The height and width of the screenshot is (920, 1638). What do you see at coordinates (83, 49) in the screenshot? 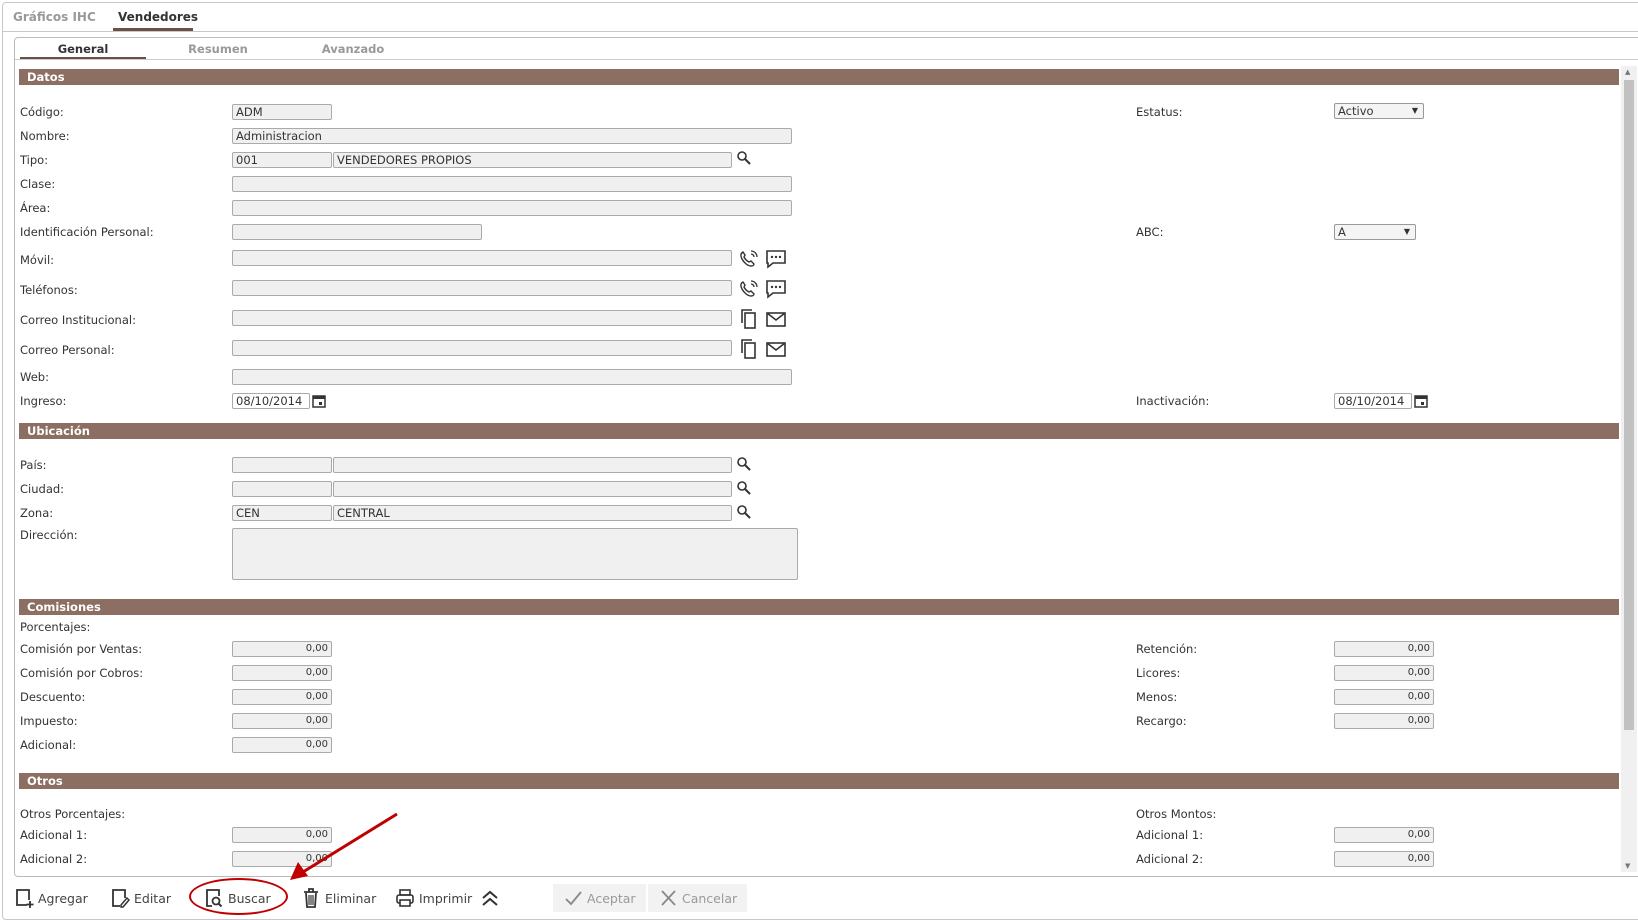
I see `subtab-general: General` at bounding box center [83, 49].